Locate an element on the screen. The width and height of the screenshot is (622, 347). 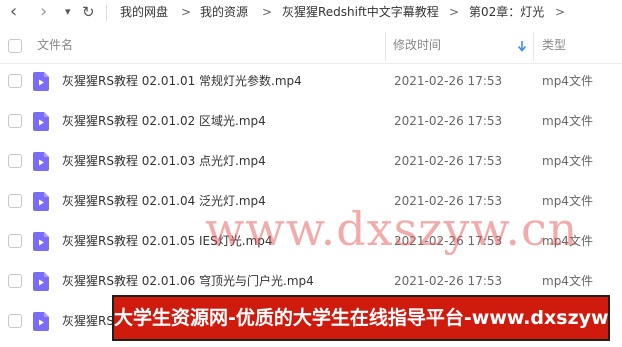
column-header-filename: 文件名 is located at coordinates (55, 46).